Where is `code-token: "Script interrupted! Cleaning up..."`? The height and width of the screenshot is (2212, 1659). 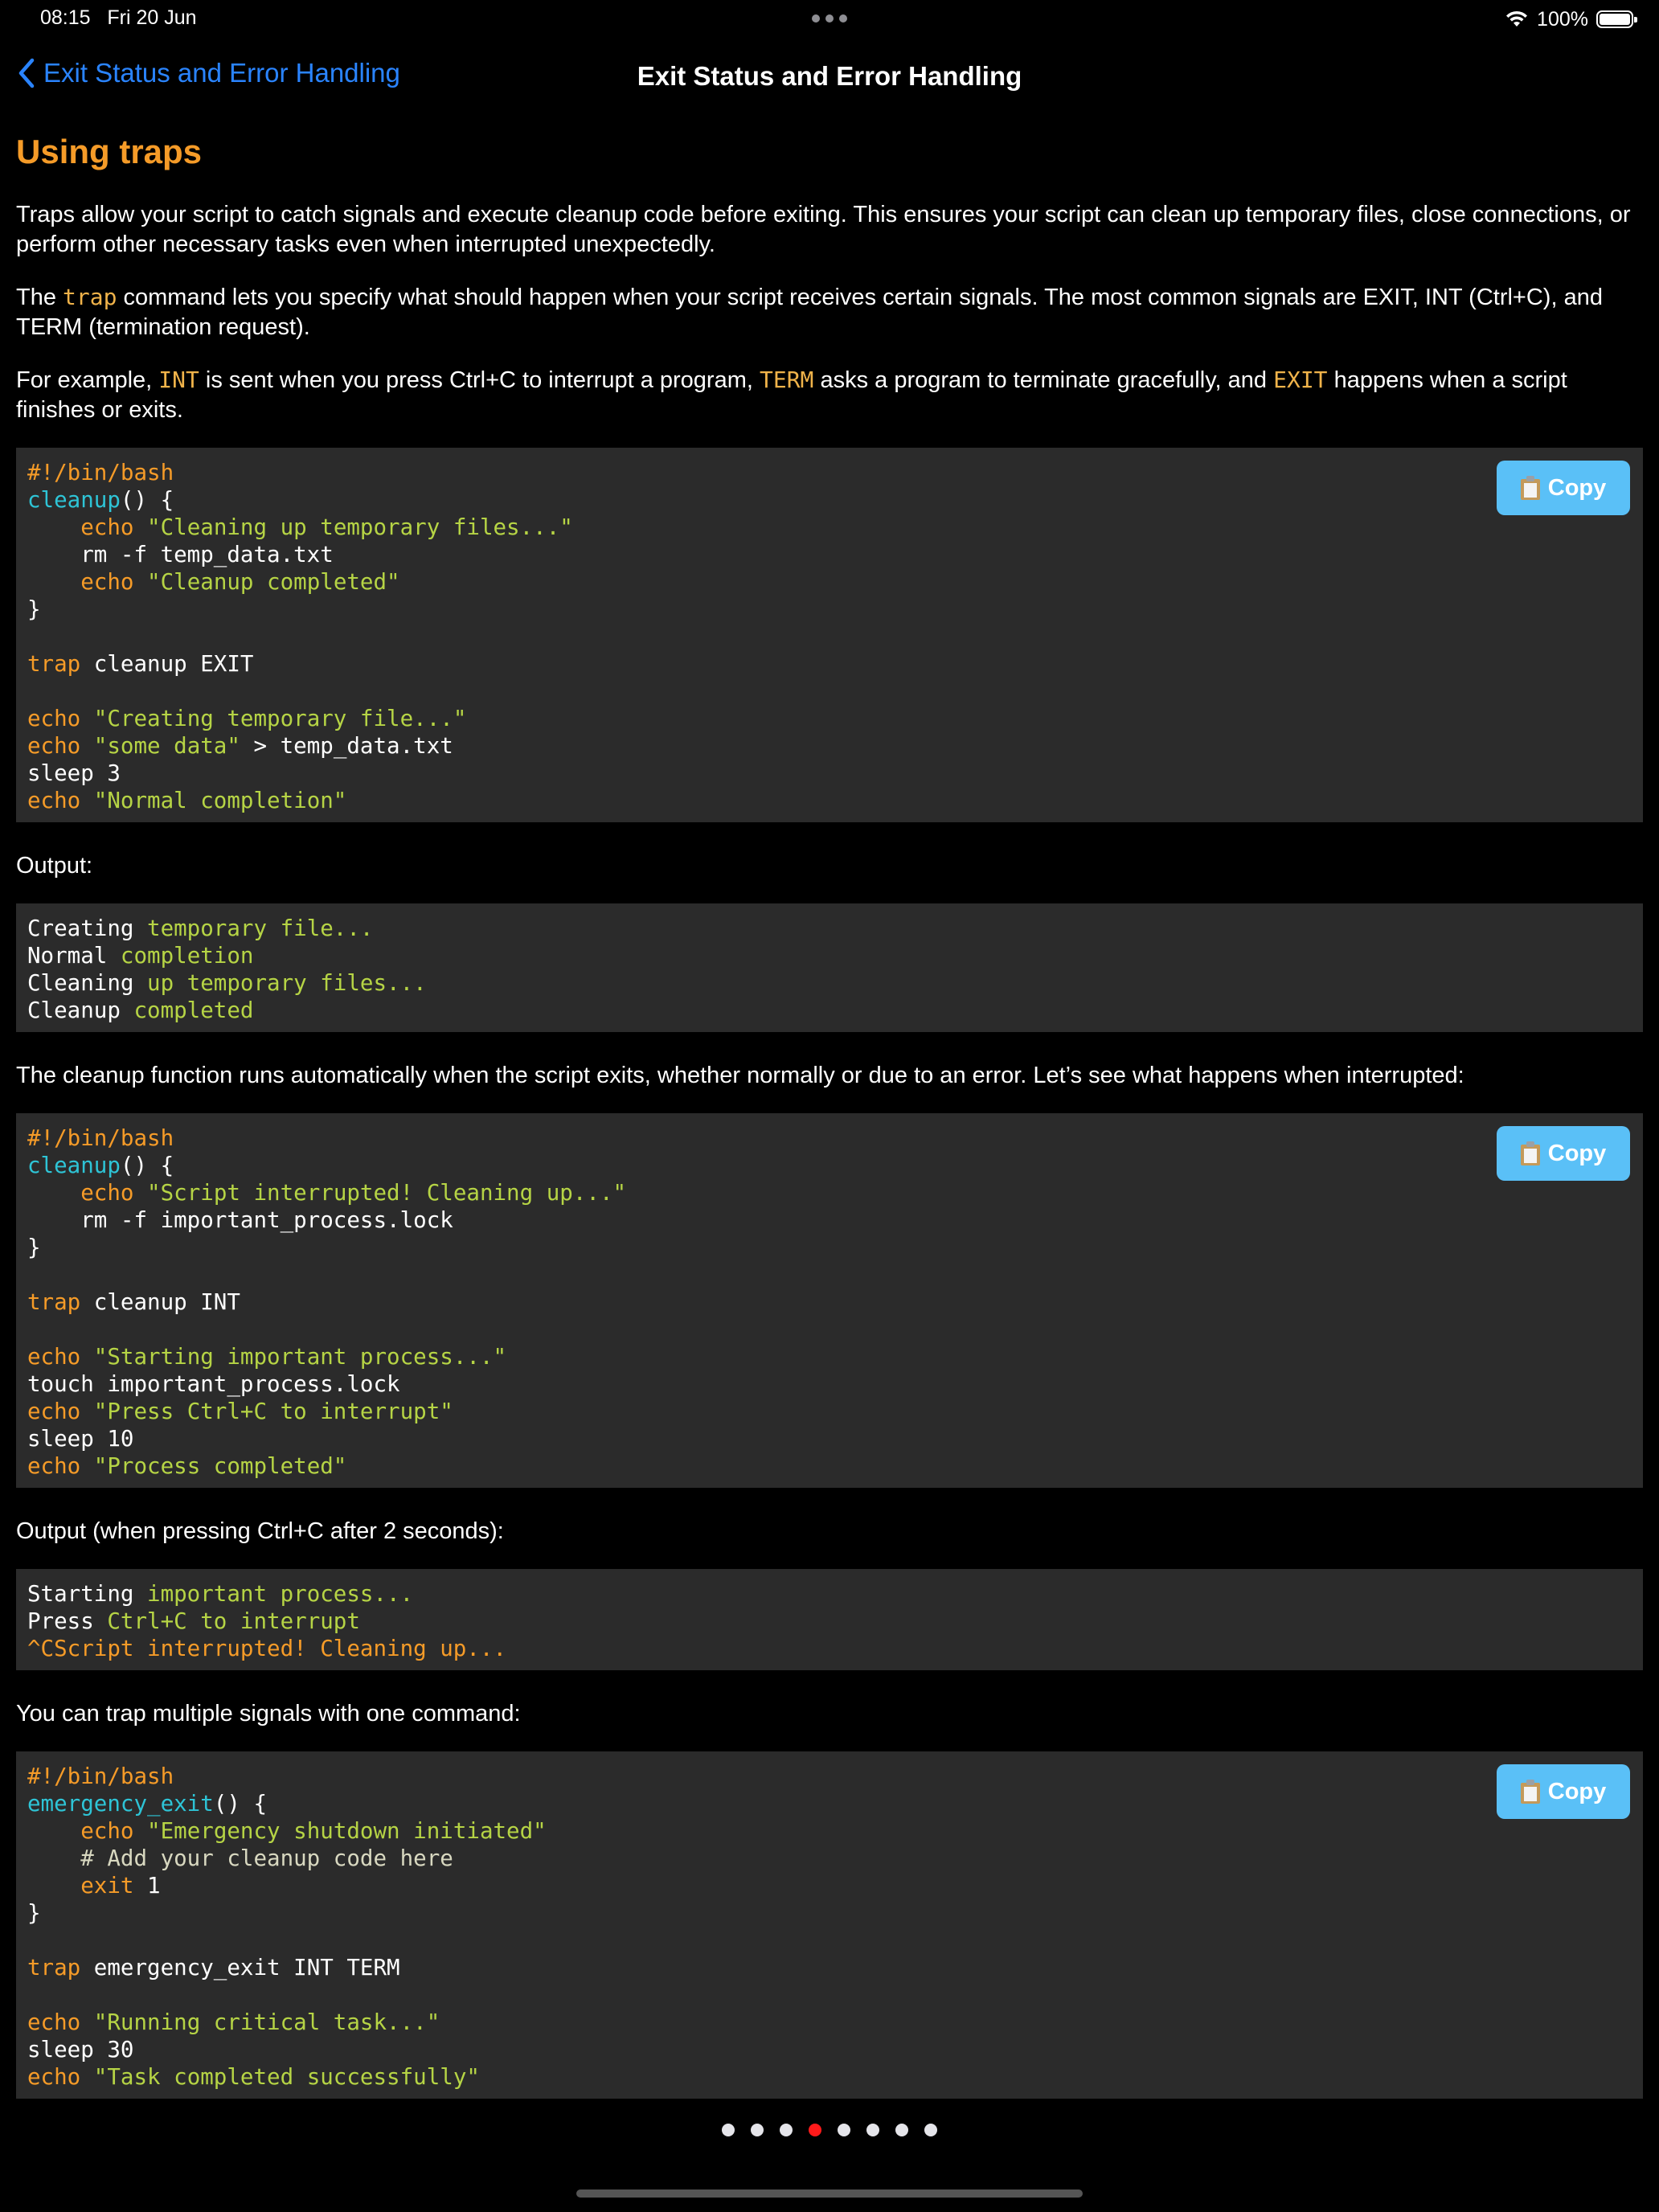 code-token: "Script interrupted! Cleaning up..." is located at coordinates (387, 1193).